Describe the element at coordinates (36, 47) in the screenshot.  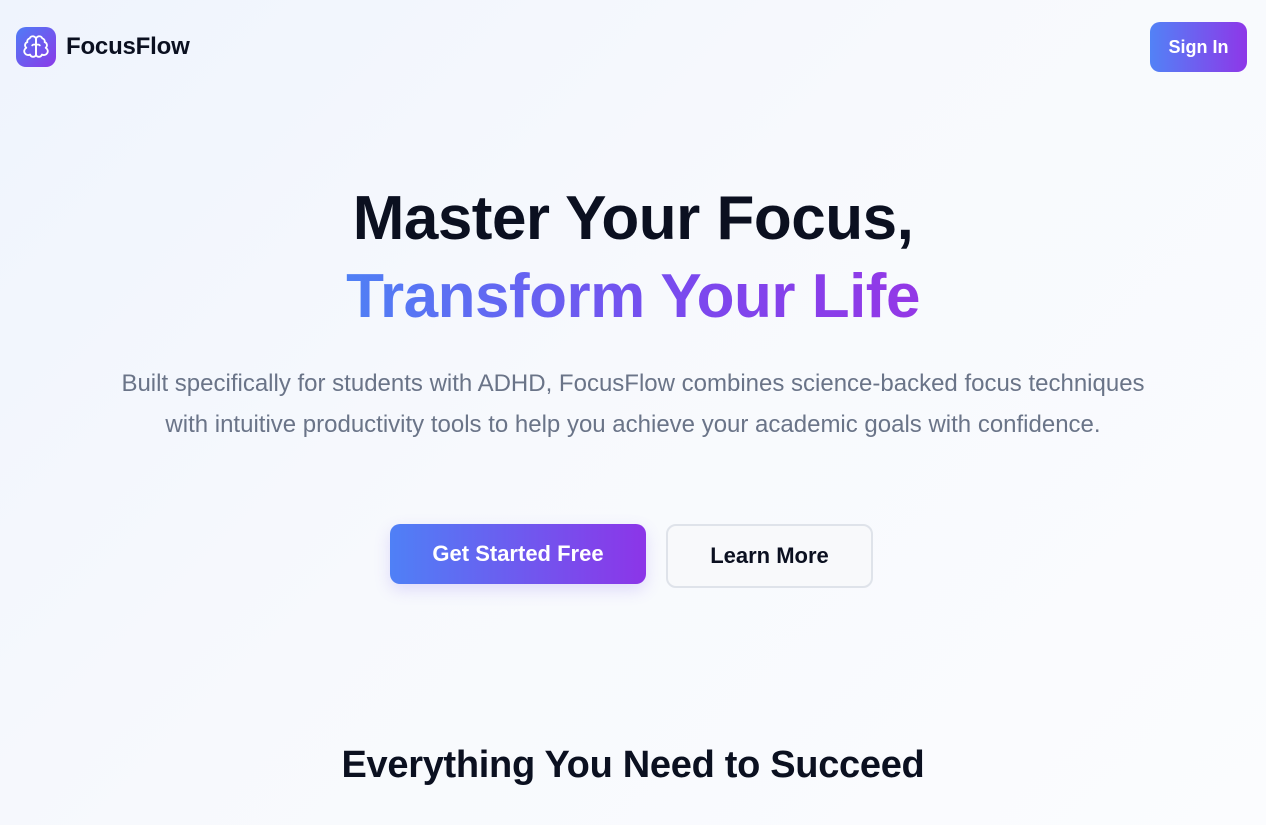
I see `brain-icon` at that location.